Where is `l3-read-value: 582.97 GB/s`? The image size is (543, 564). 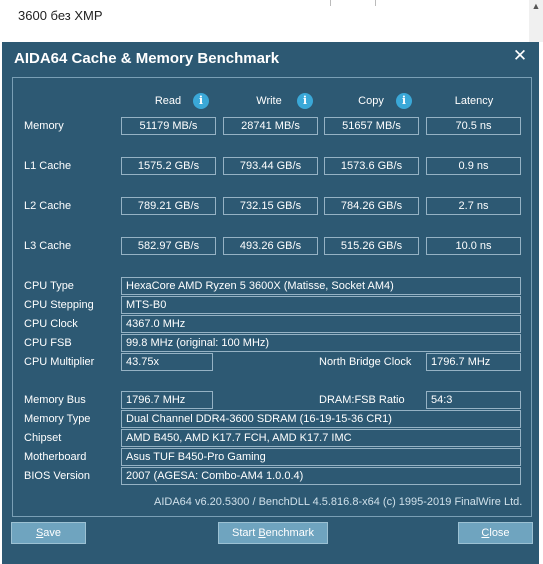
l3-read-value: 582.97 GB/s is located at coordinates (168, 246).